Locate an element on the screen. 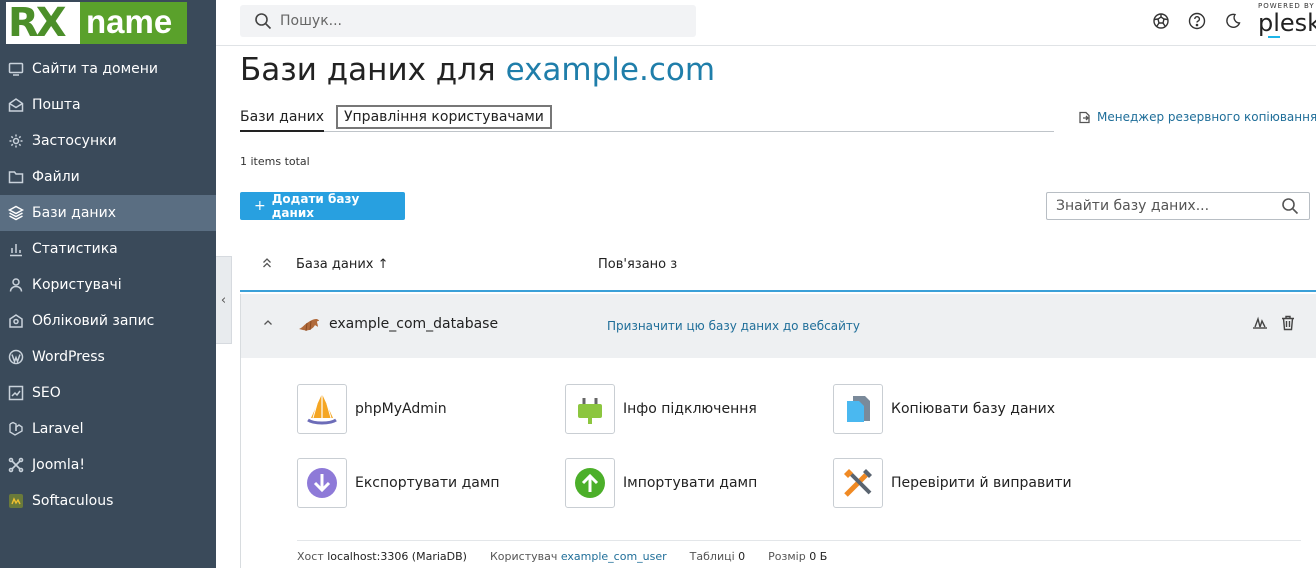 This screenshot has height=568, width=1316. host-value: localhost:3306 (MariaDB) is located at coordinates (397, 556).